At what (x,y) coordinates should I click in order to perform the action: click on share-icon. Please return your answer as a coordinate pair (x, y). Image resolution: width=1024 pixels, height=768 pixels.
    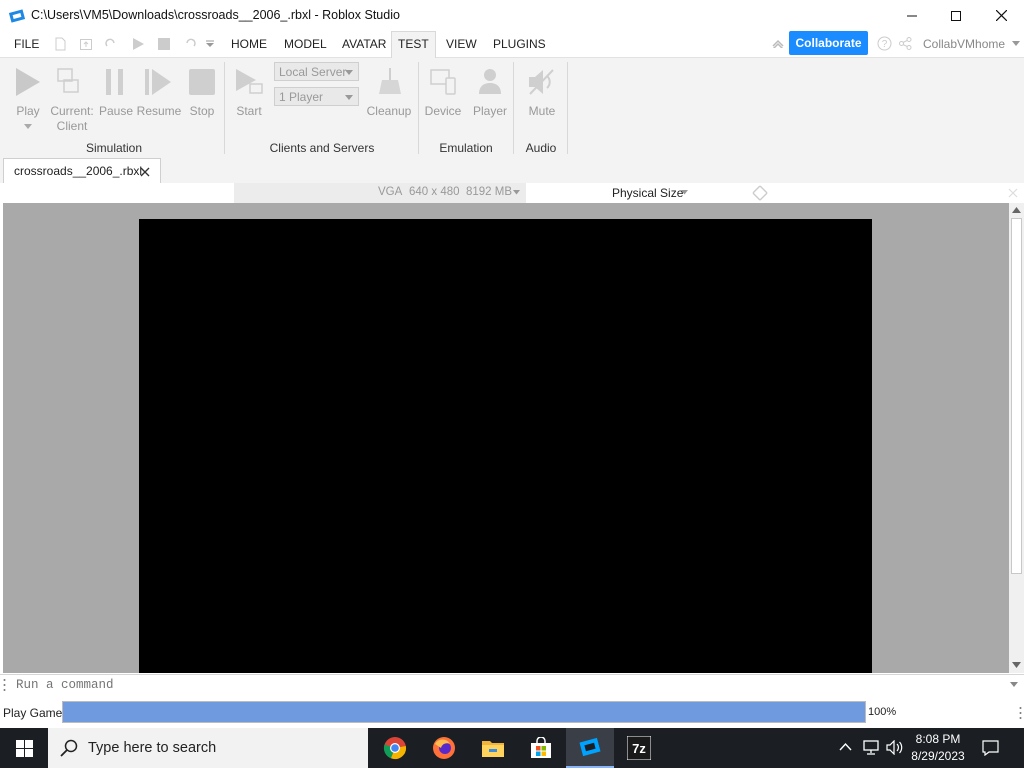
    Looking at the image, I should click on (905, 43).